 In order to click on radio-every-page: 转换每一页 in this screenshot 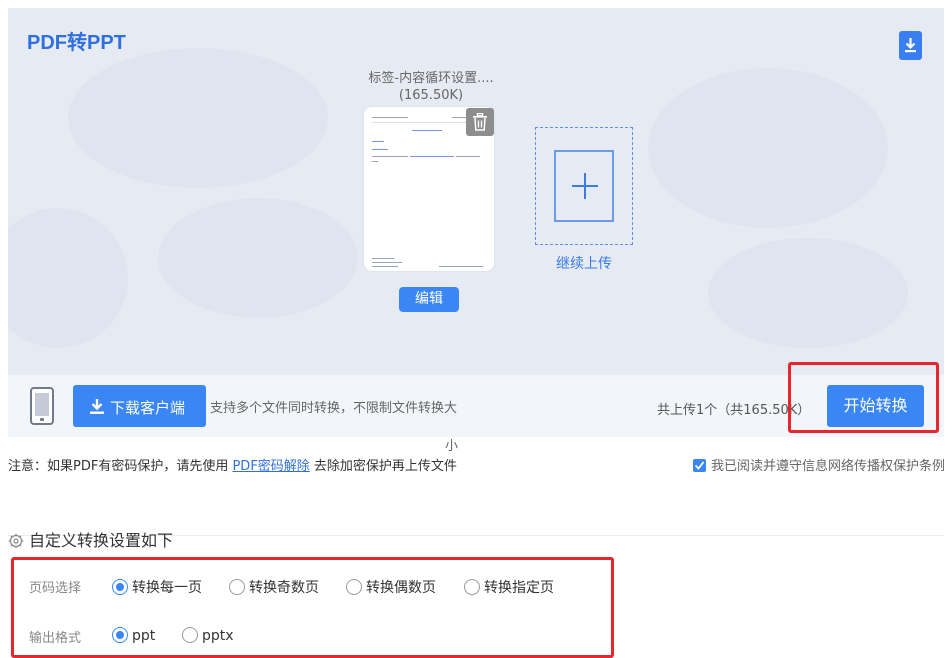, I will do `click(157, 587)`.